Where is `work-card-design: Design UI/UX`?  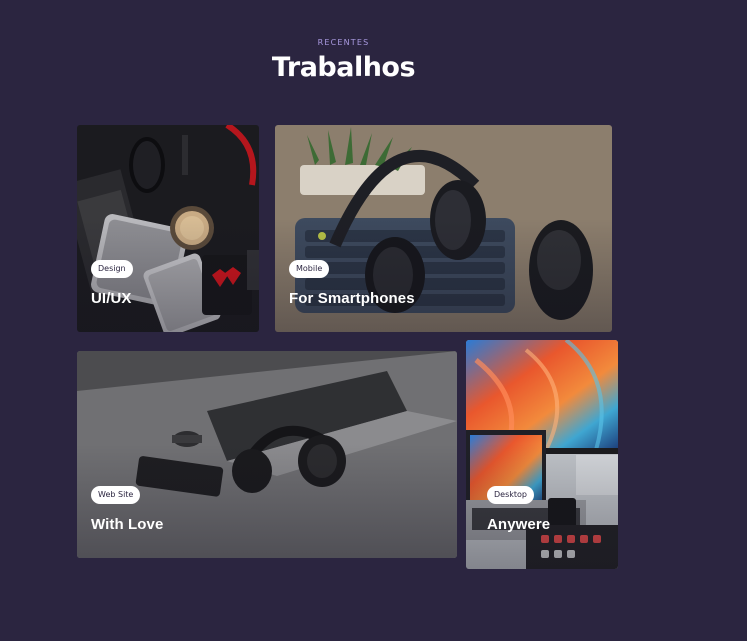
work-card-design: Design UI/UX is located at coordinates (168, 228).